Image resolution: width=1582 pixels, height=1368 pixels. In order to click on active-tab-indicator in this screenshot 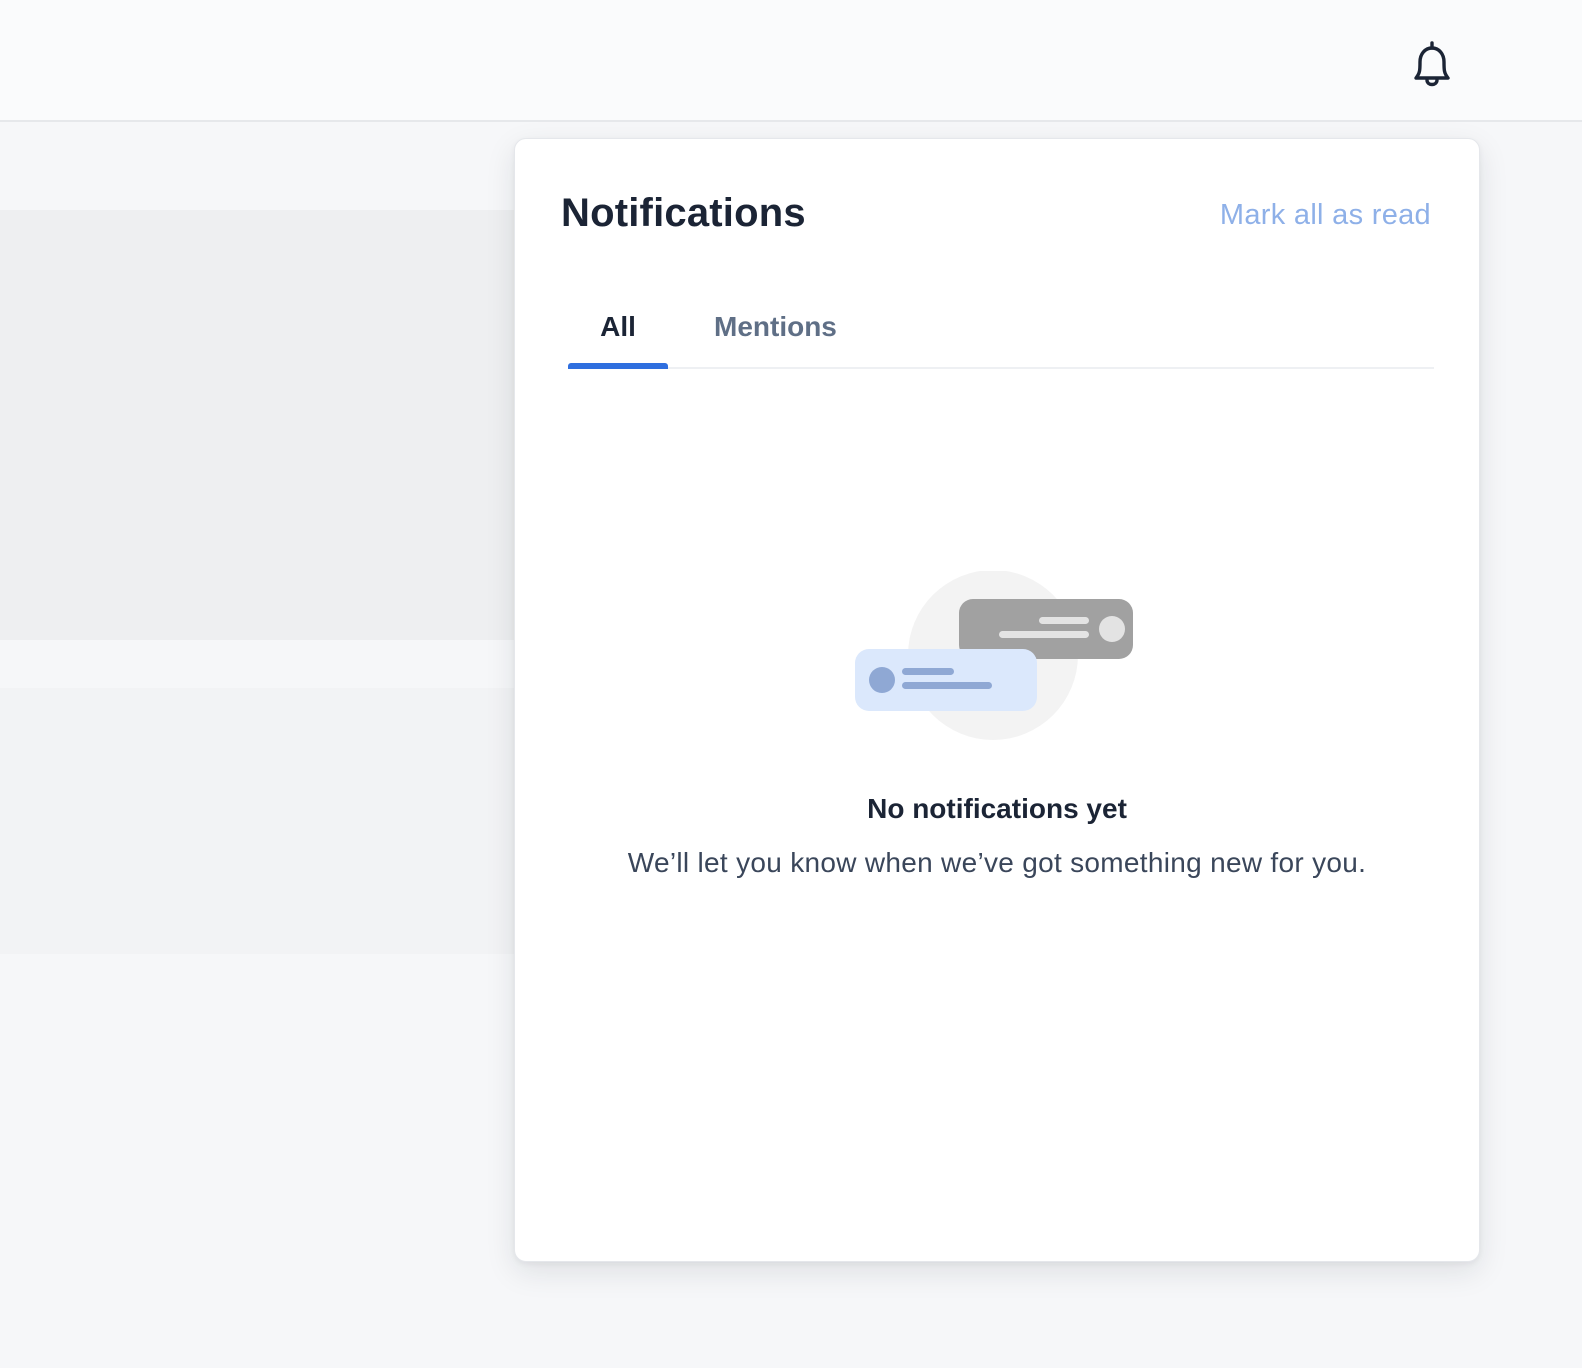, I will do `click(618, 366)`.